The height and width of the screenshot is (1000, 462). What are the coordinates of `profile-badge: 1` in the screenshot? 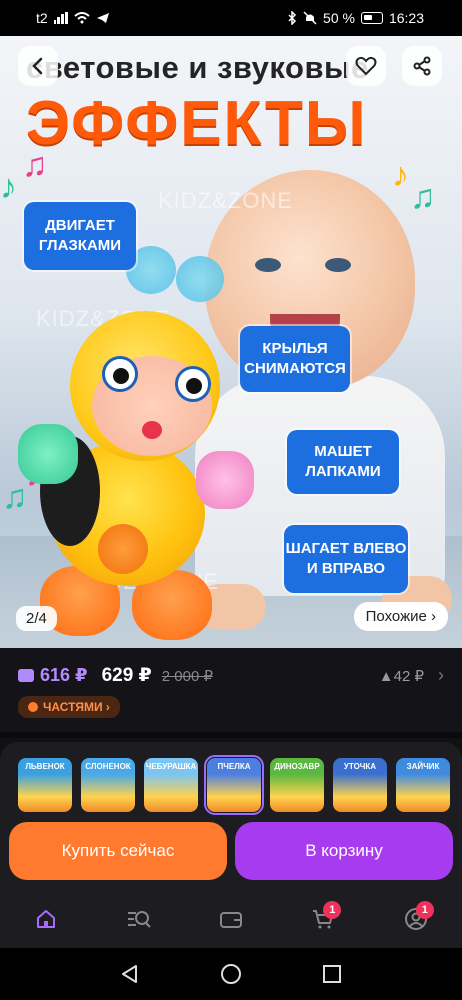 It's located at (424, 910).